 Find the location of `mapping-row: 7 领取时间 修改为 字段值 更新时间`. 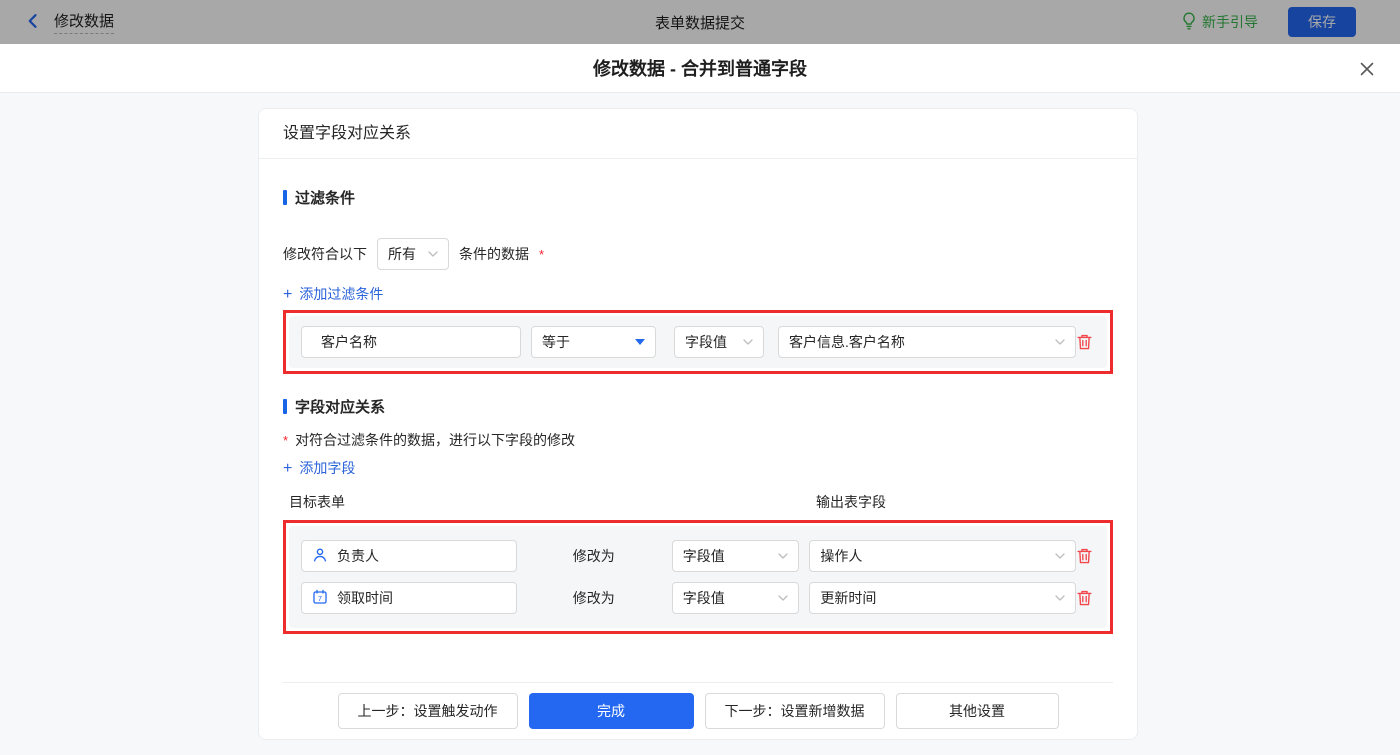

mapping-row: 7 领取时间 修改为 字段值 更新时间 is located at coordinates (698, 598).